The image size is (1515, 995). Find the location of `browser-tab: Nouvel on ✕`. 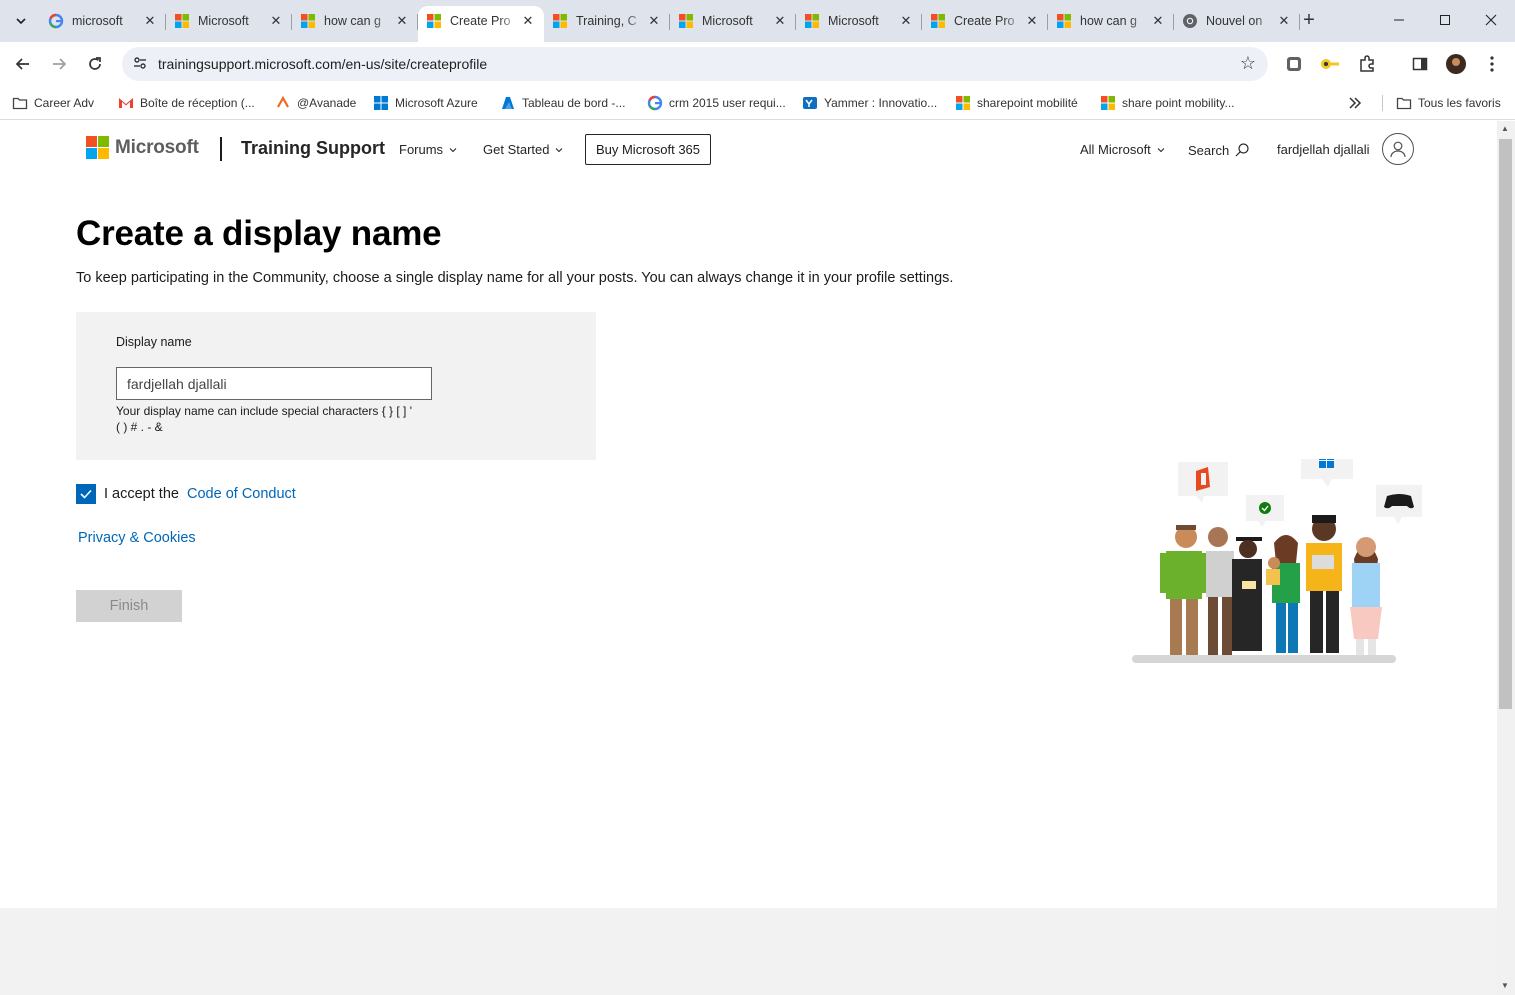

browser-tab: Nouvel on ✕ is located at coordinates (1237, 21).